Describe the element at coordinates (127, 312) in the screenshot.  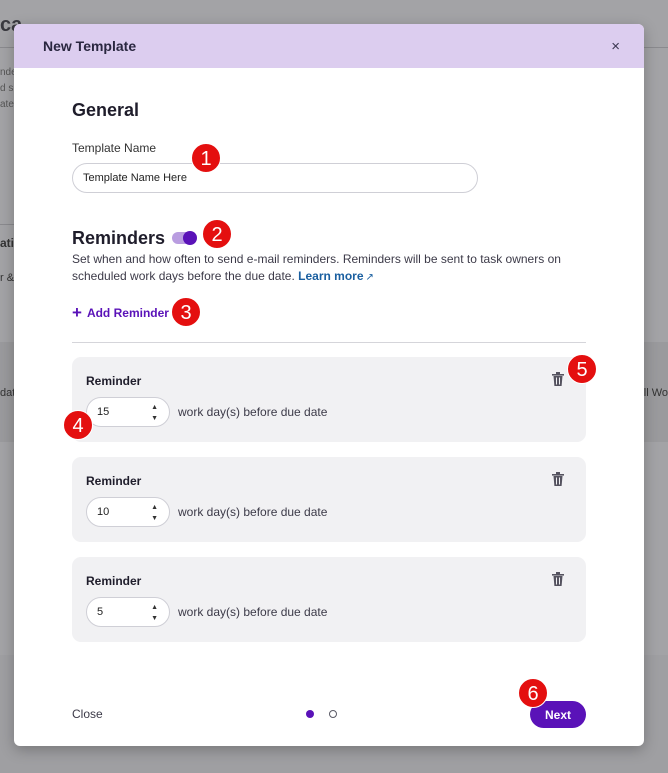
I see `add-reminder-label: Add Reminder` at that location.